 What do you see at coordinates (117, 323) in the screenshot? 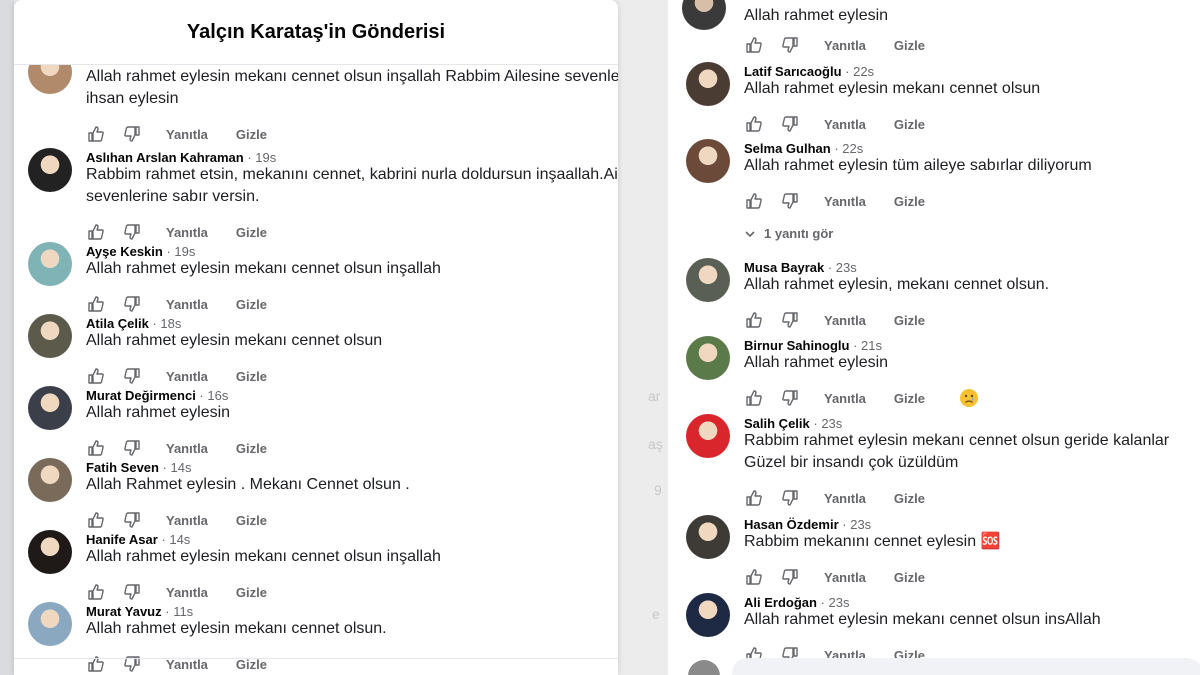
I see `commenter-name: Atila Çelik` at bounding box center [117, 323].